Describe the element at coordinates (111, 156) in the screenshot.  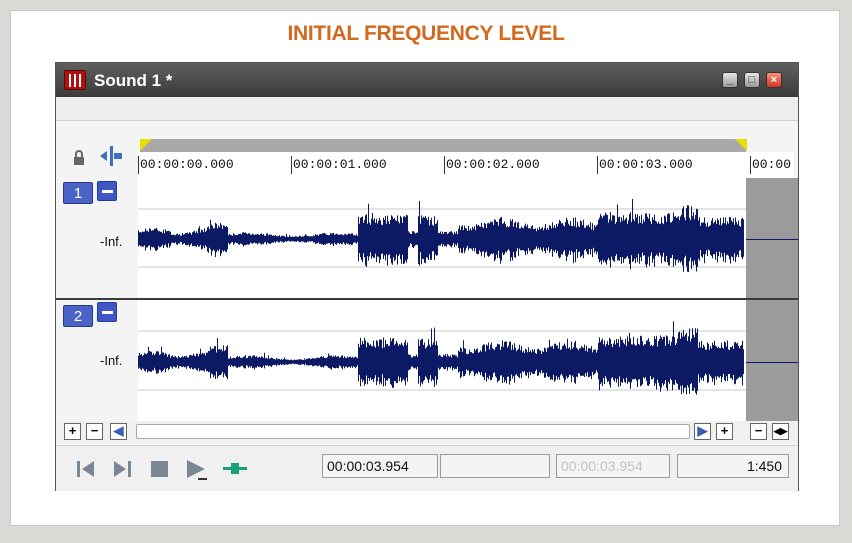
I see `snap-icon` at that location.